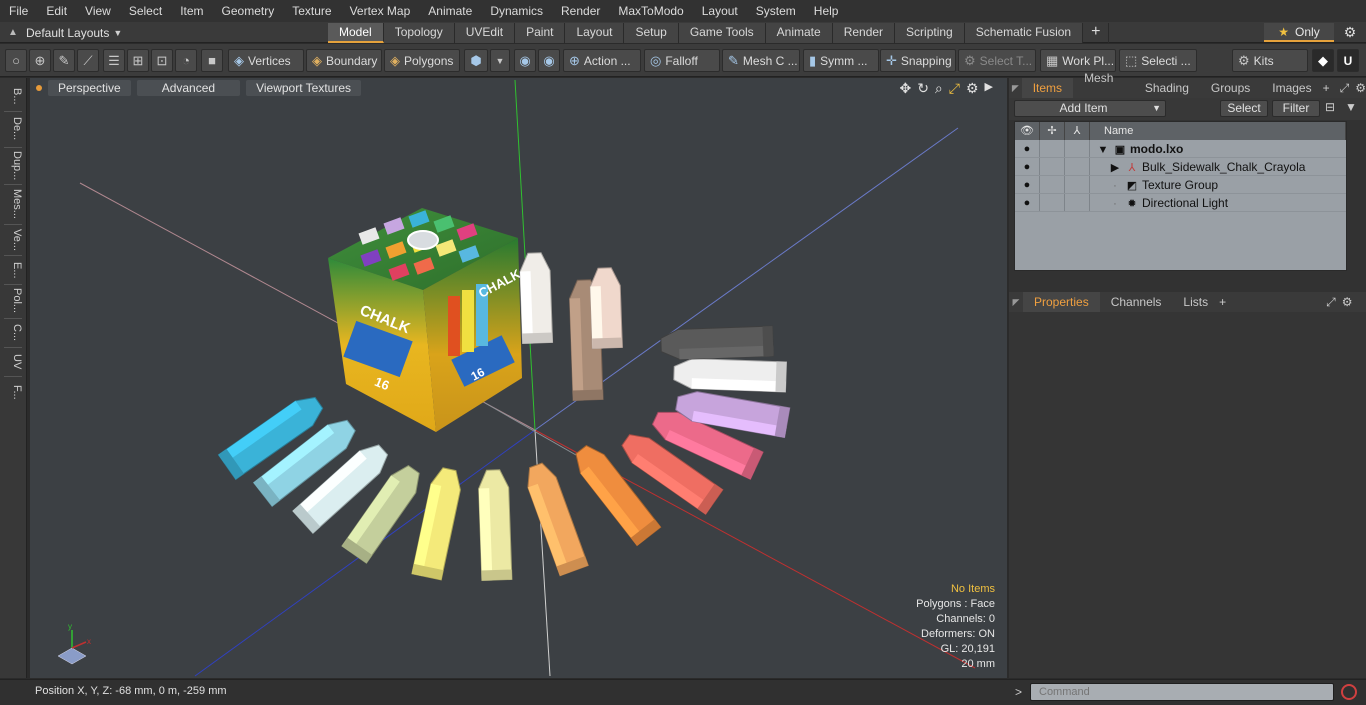  I want to click on globe-button: ⊕, so click(40, 60).